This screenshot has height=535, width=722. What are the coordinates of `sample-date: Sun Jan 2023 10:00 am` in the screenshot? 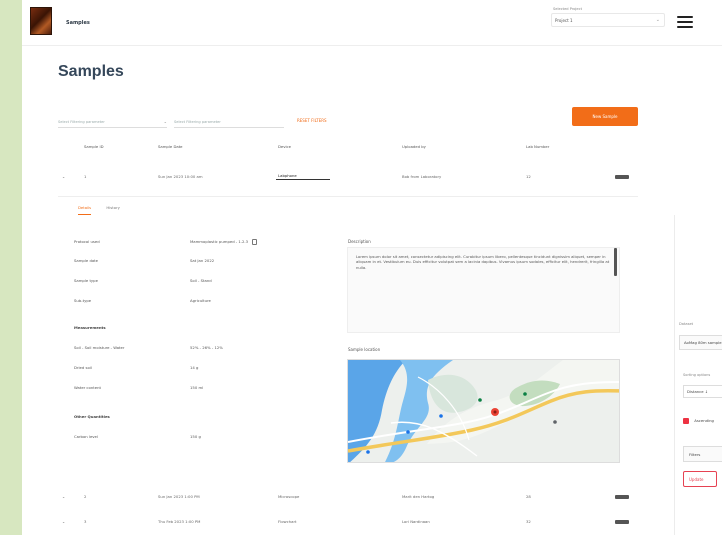 It's located at (180, 176).